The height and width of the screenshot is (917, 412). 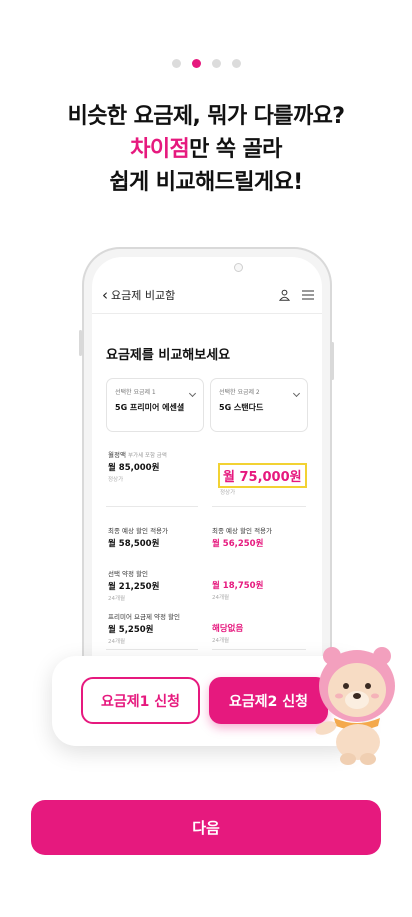 I want to click on contract-discount-plan2: 월 18,750원 24개월, so click(x=237, y=589).